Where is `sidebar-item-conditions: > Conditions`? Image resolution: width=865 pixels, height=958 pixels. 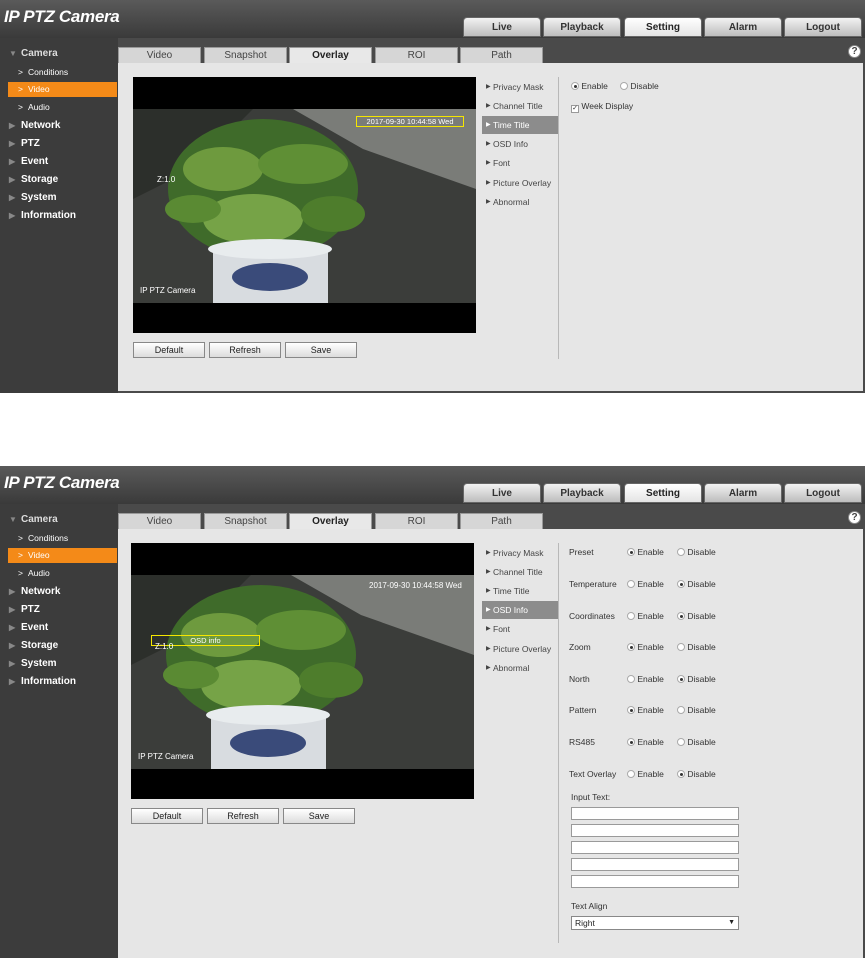 sidebar-item-conditions: > Conditions is located at coordinates (62, 538).